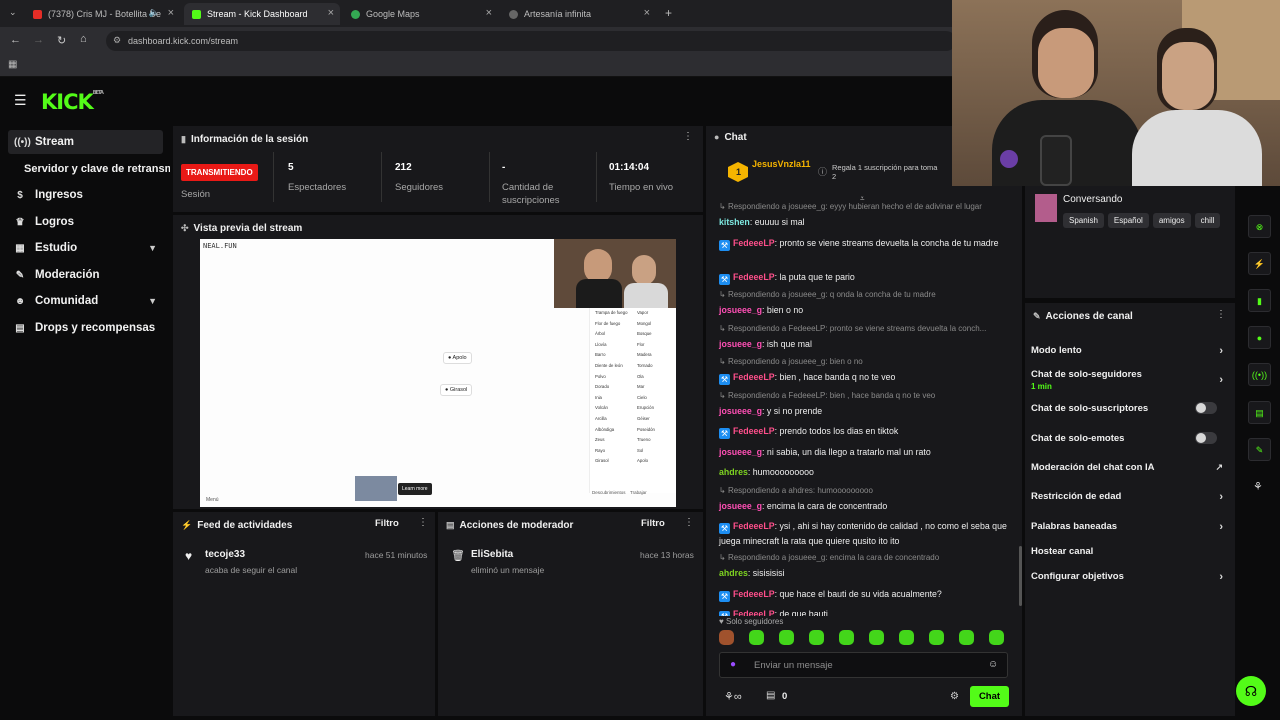 Image resolution: width=1280 pixels, height=720 pixels. What do you see at coordinates (1129, 527) in the screenshot?
I see `action-banned-words: Palabras baneadas ›` at bounding box center [1129, 527].